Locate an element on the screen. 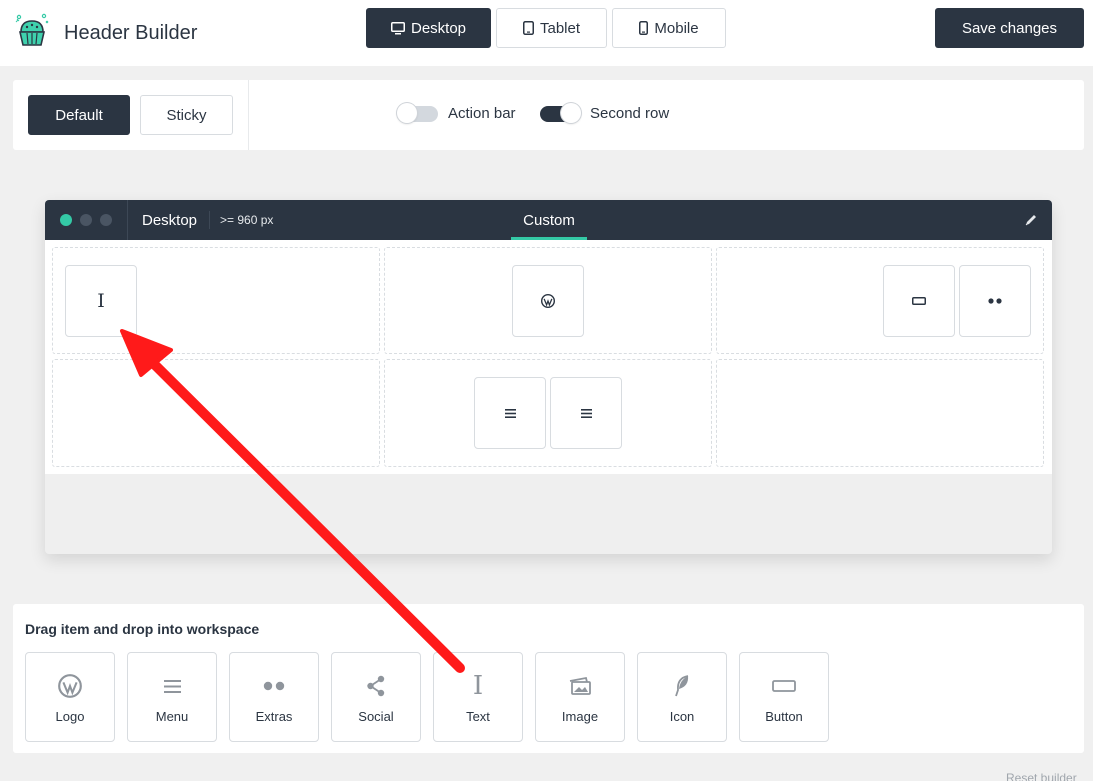 Image resolution: width=1093 pixels, height=781 pixels. divider is located at coordinates (248, 115).